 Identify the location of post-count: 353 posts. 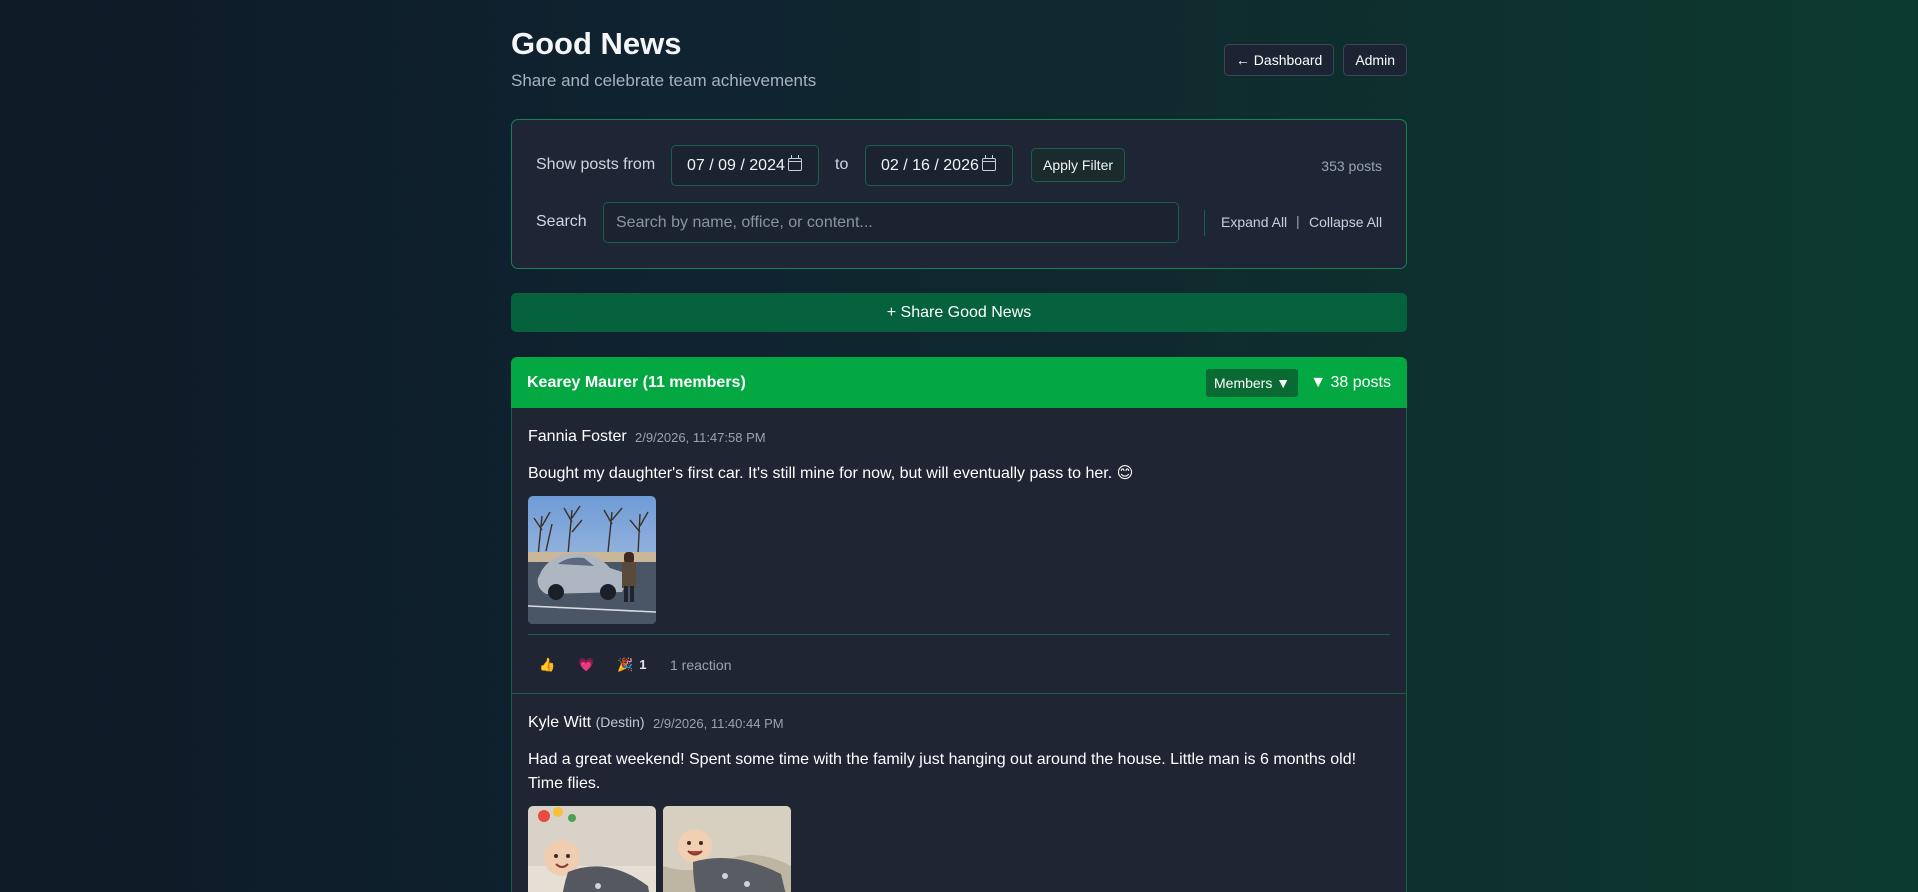
(1351, 166).